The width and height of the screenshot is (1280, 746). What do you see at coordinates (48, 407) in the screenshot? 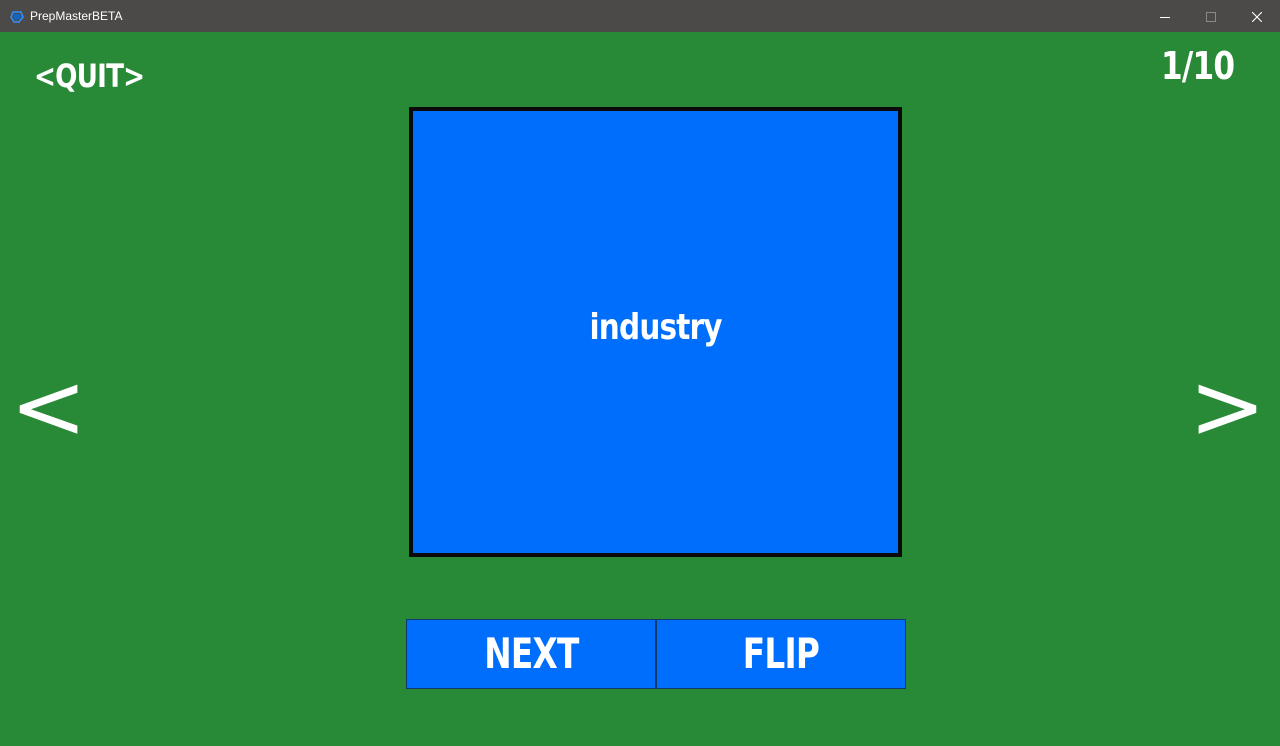
I see `previous-card-button: <` at bounding box center [48, 407].